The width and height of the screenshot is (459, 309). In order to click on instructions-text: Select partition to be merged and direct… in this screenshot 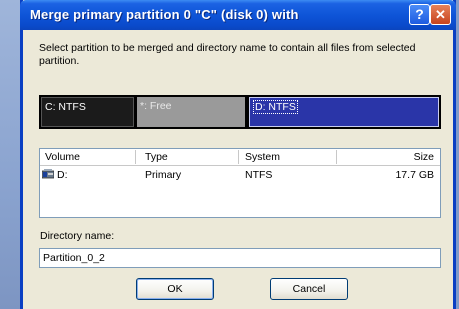, I will do `click(227, 54)`.